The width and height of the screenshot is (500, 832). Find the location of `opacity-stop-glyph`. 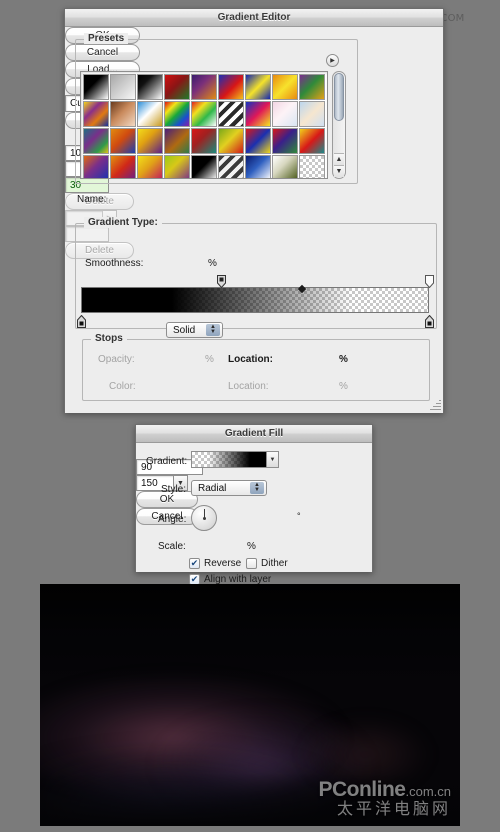

opacity-stop-glyph is located at coordinates (221, 281).